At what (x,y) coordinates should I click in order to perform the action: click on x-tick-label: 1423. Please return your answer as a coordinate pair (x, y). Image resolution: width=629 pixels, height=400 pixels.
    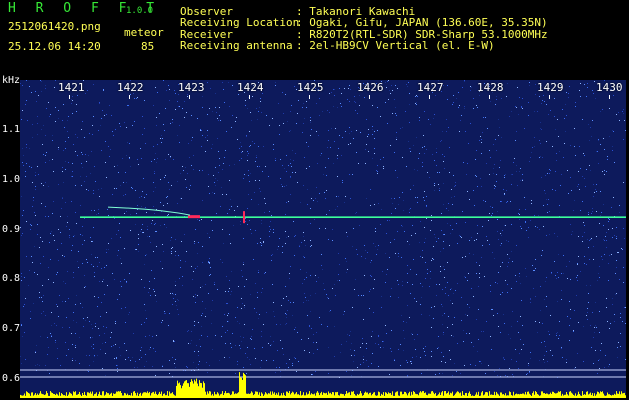
    Looking at the image, I should click on (191, 87).